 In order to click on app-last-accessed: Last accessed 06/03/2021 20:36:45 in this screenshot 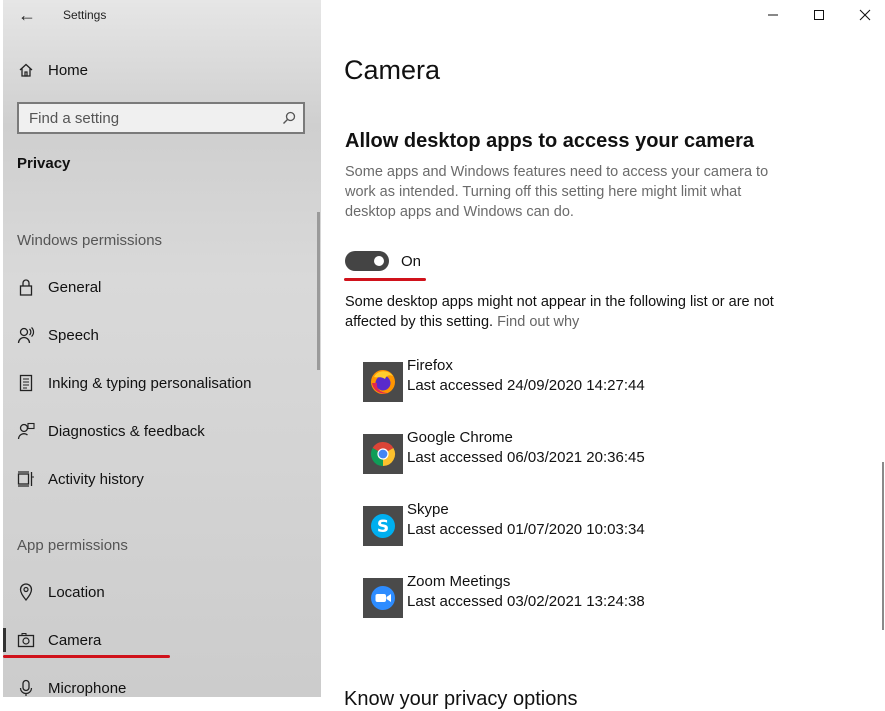, I will do `click(526, 457)`.